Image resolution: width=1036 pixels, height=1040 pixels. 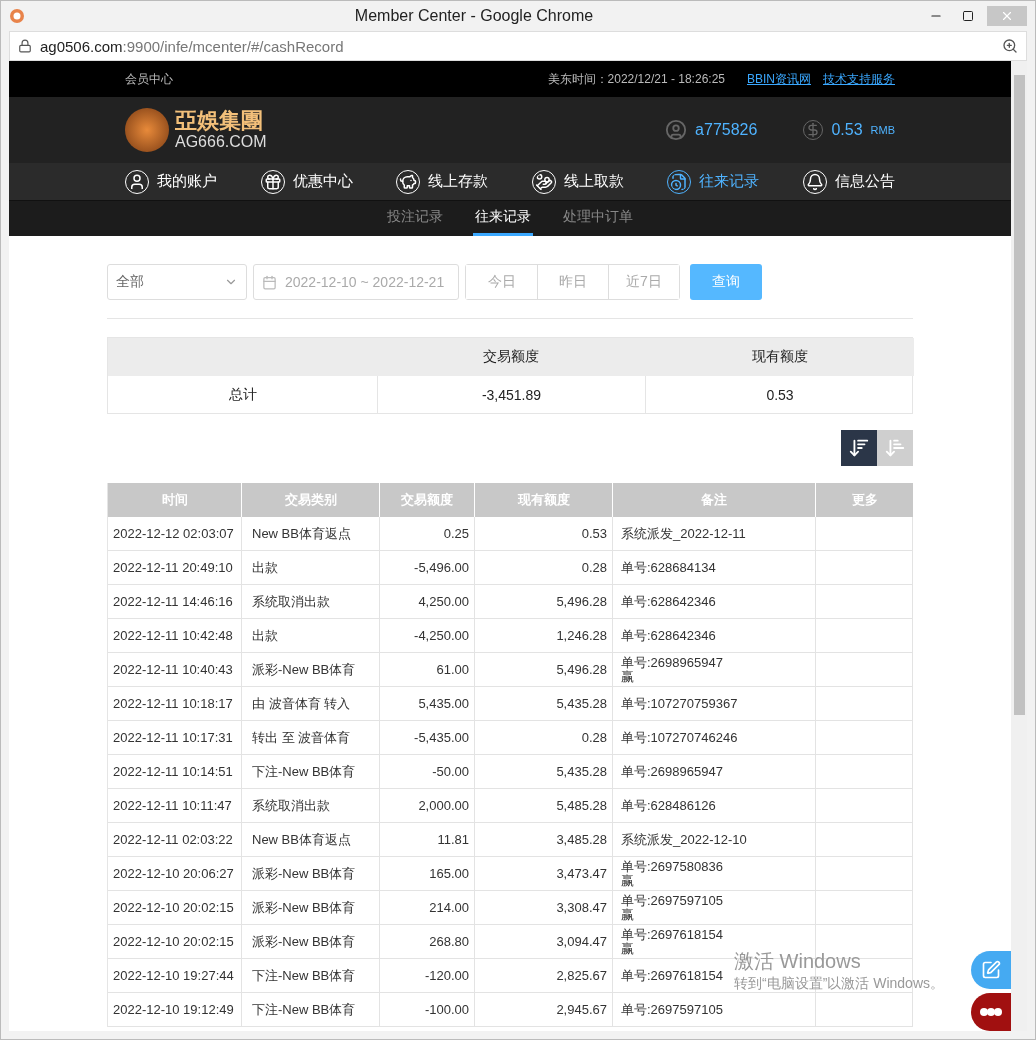 What do you see at coordinates (175, 738) in the screenshot?
I see `table-cell: 2022-12-11 10:17:31` at bounding box center [175, 738].